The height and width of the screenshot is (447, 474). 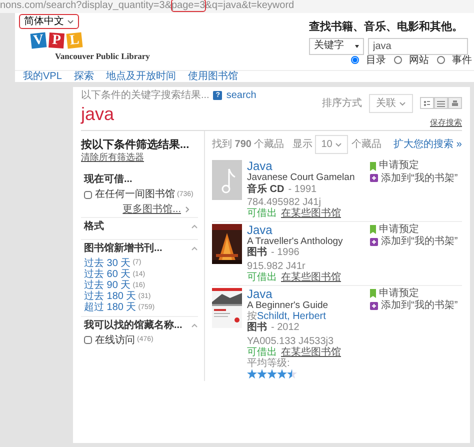 I want to click on rating-label: 平均等级:, so click(x=269, y=364).